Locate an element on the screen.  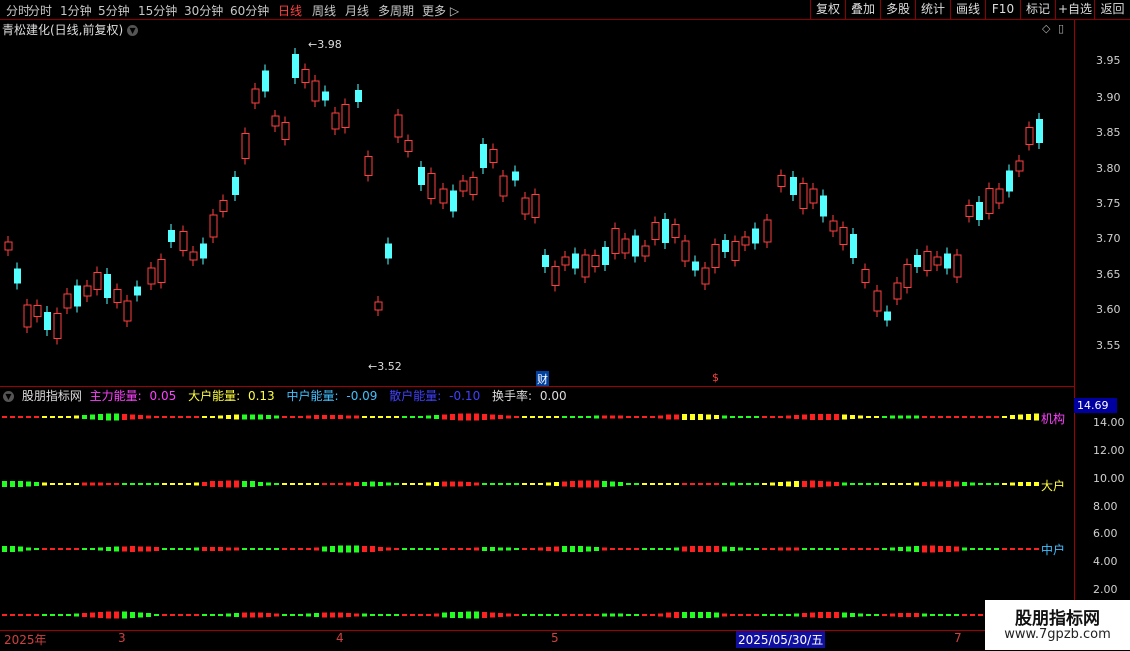
period-30min: 30分钟 is located at coordinates (203, 10).